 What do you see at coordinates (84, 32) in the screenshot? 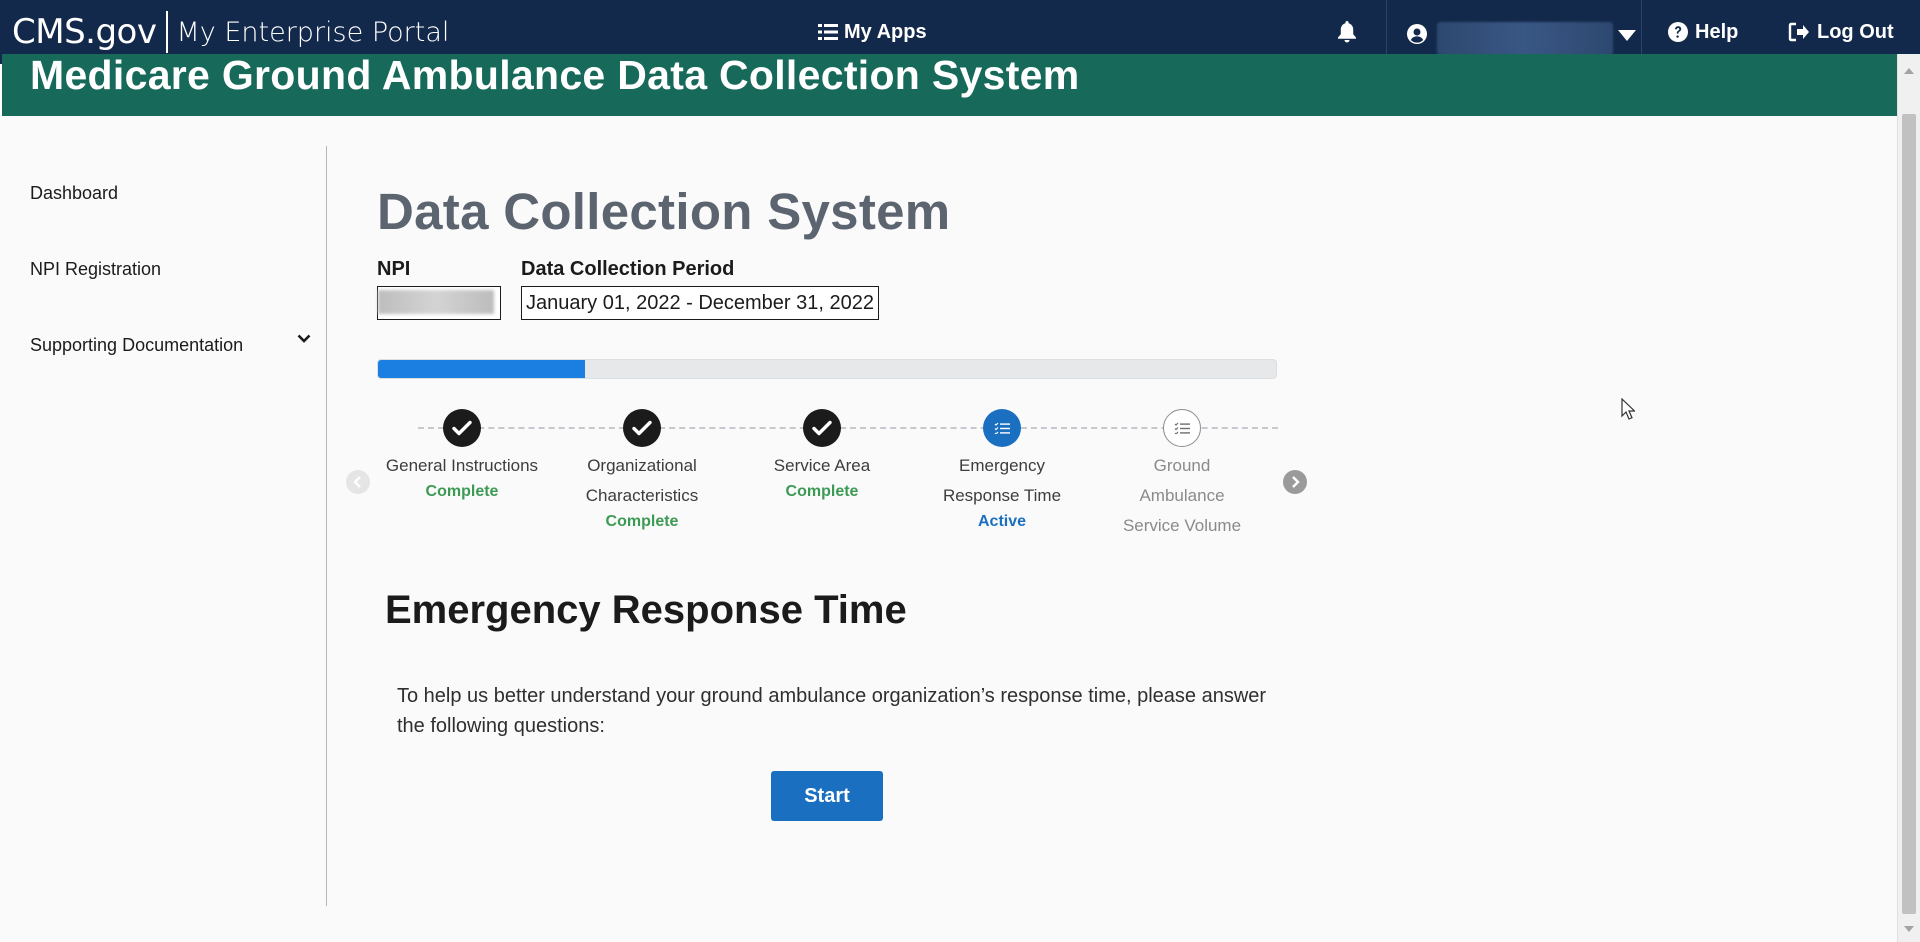
I see `cms-logo-text: CMS.gov` at bounding box center [84, 32].